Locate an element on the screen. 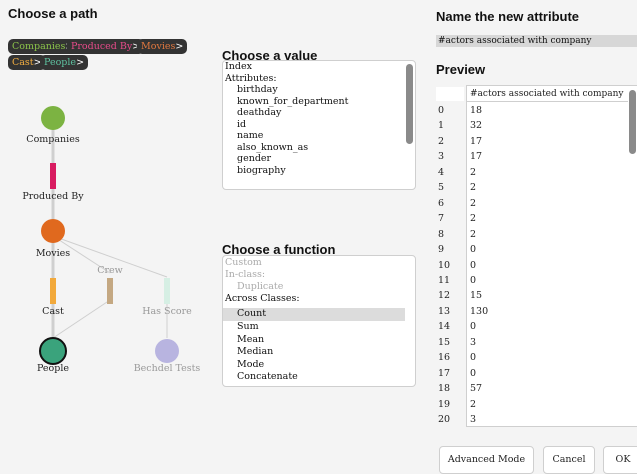 Image resolution: width=637 pixels, height=474 pixels. value-item-deathday: deathday is located at coordinates (259, 113).